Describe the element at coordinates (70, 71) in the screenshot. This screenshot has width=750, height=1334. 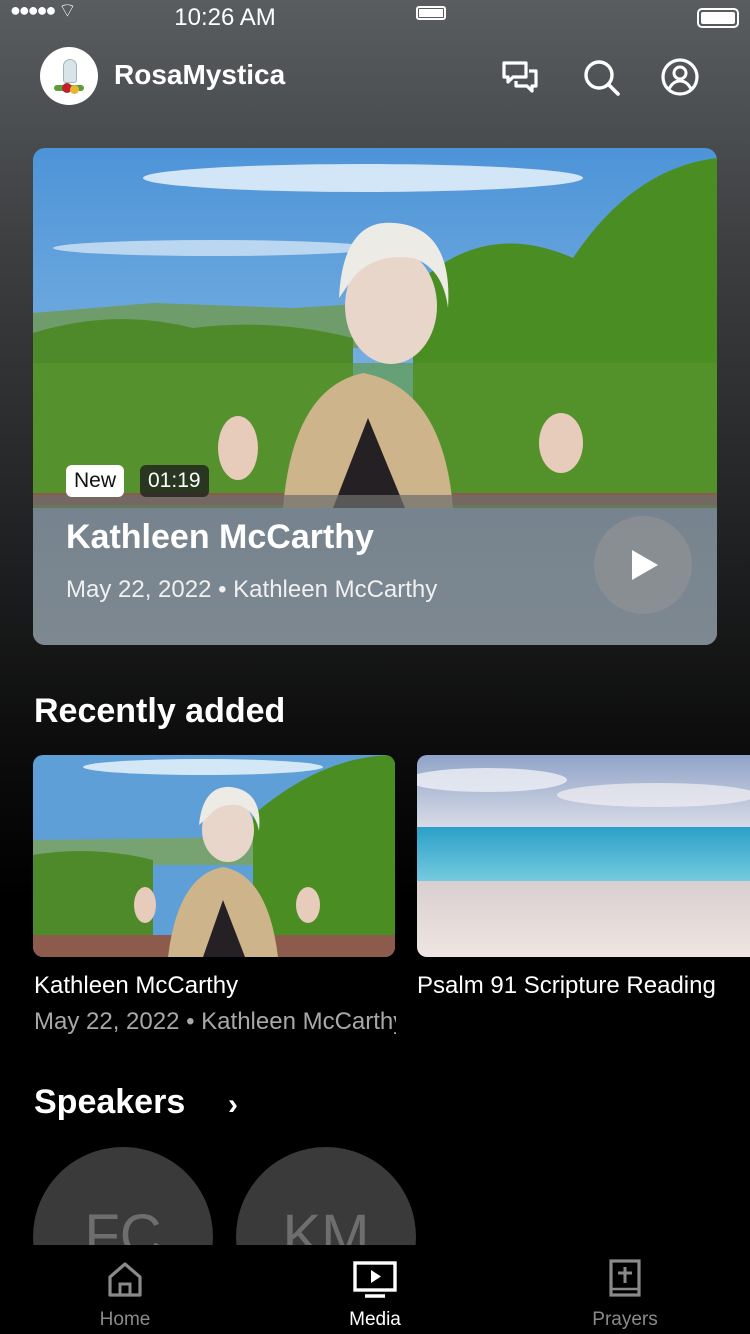
I see `logo-madonna` at that location.